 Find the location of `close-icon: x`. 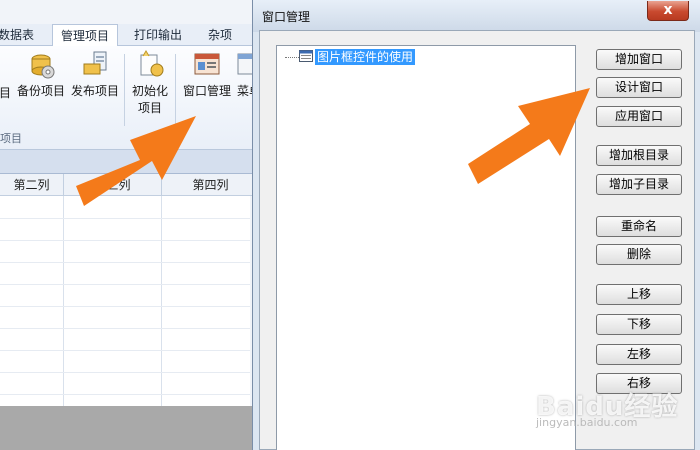

close-icon: x is located at coordinates (668, 10).